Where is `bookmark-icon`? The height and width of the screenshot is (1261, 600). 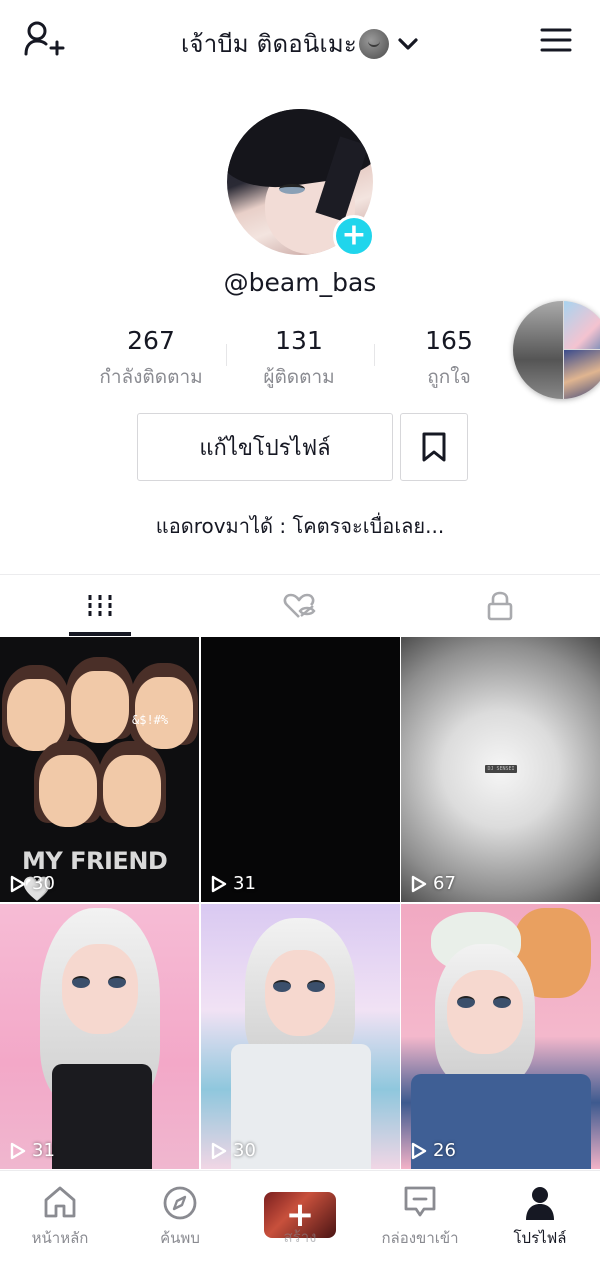 bookmark-icon is located at coordinates (434, 447).